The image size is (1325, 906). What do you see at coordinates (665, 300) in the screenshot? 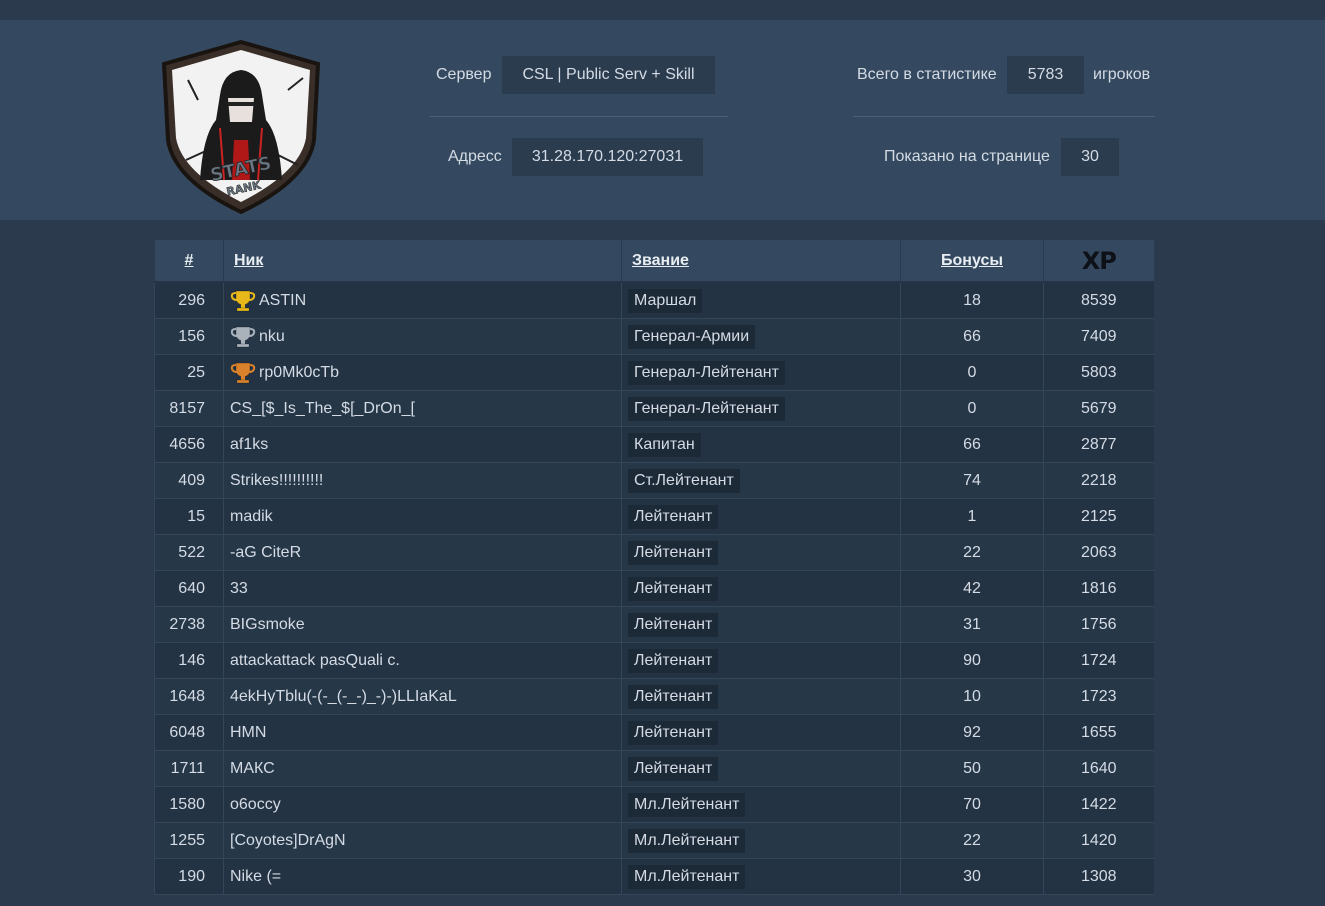
I see `rank-badge: Маршал` at bounding box center [665, 300].